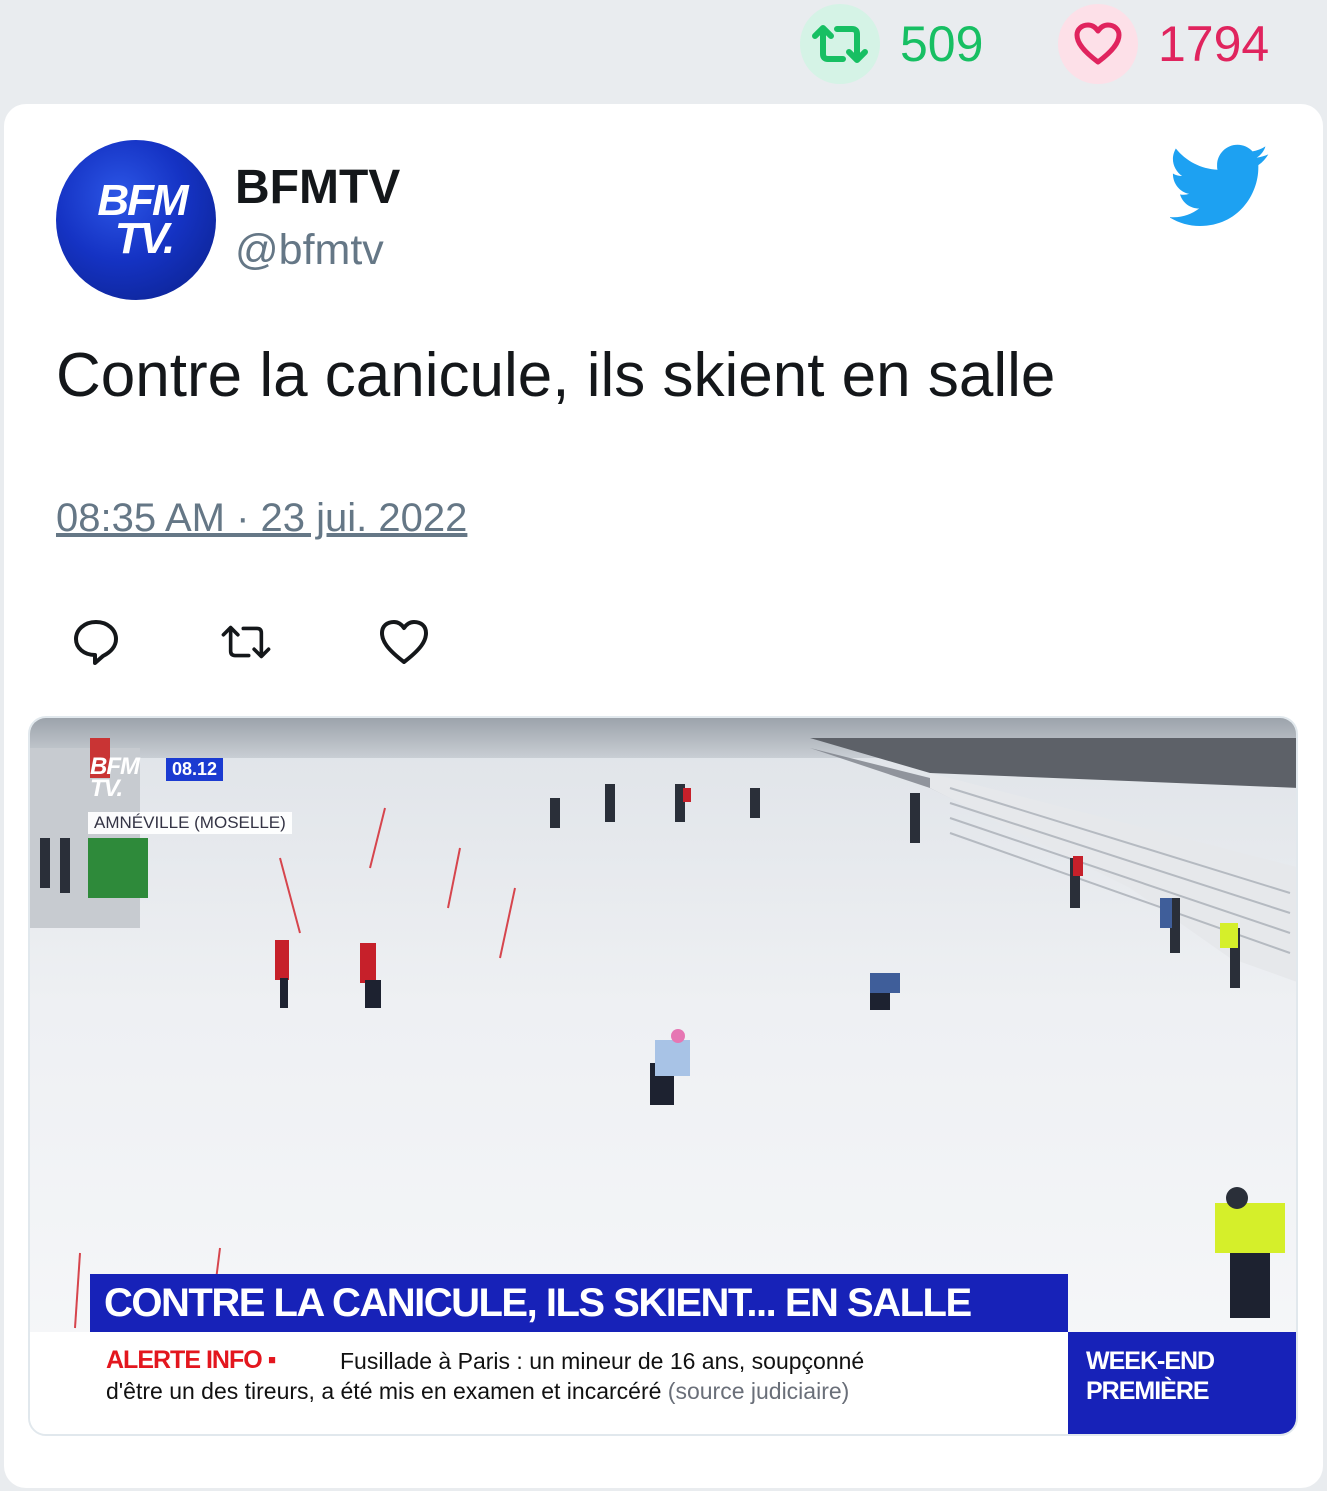 This screenshot has height=1491, width=1327. What do you see at coordinates (190, 823) in the screenshot?
I see `location-label: AMNÉVILLE (MOSELLE)` at bounding box center [190, 823].